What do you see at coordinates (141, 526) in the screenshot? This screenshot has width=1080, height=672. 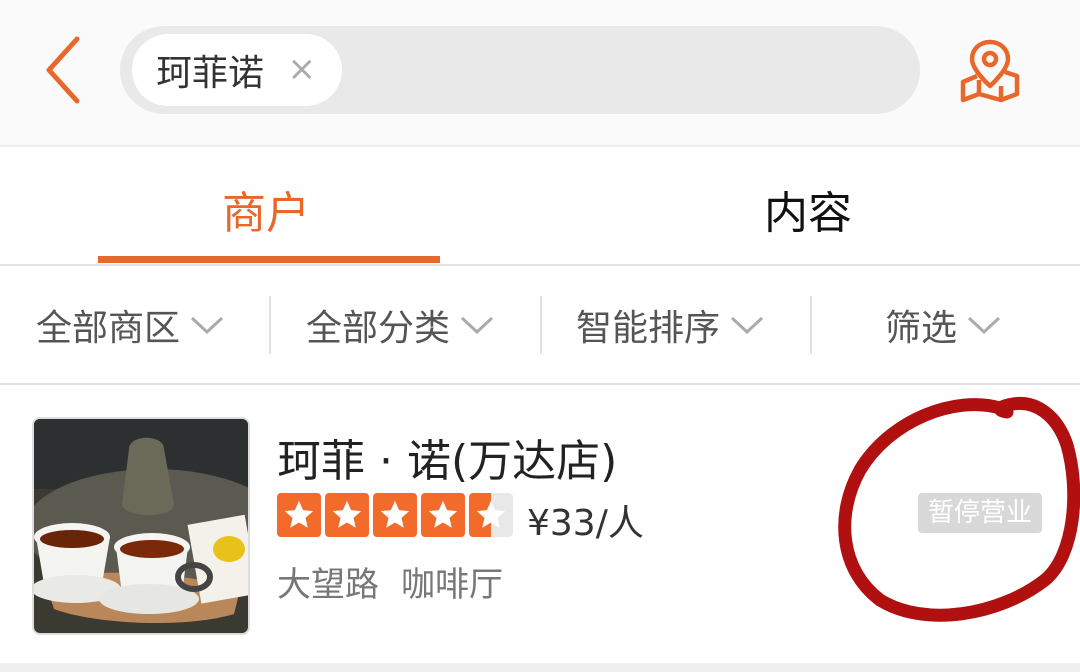 I see `merchant-thumbnail` at bounding box center [141, 526].